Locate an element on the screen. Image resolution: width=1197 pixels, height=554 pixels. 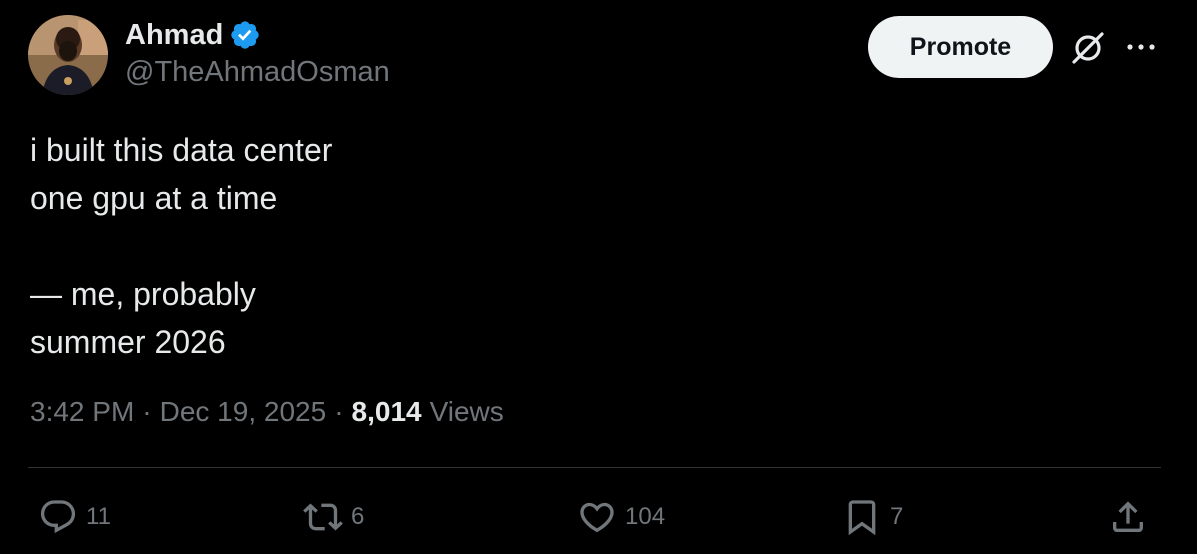
share-button is located at coordinates (1128, 517).